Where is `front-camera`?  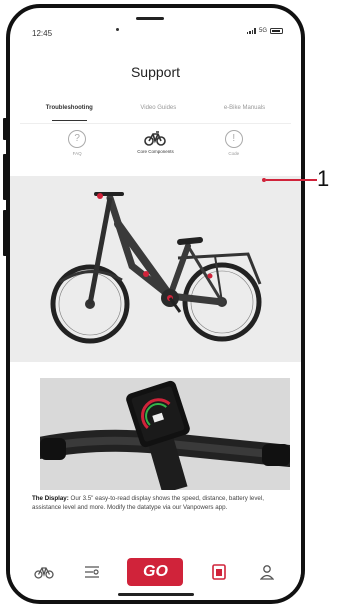
front-camera is located at coordinates (117, 29).